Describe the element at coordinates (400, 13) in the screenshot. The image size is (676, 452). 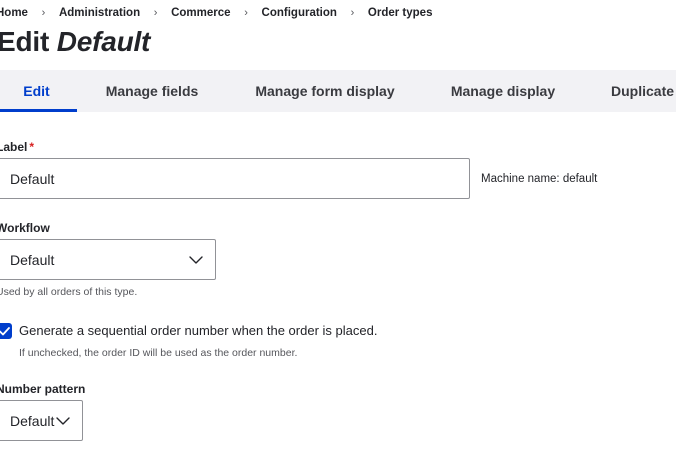
I see `breadcrumb-link-order-types: Order types` at that location.